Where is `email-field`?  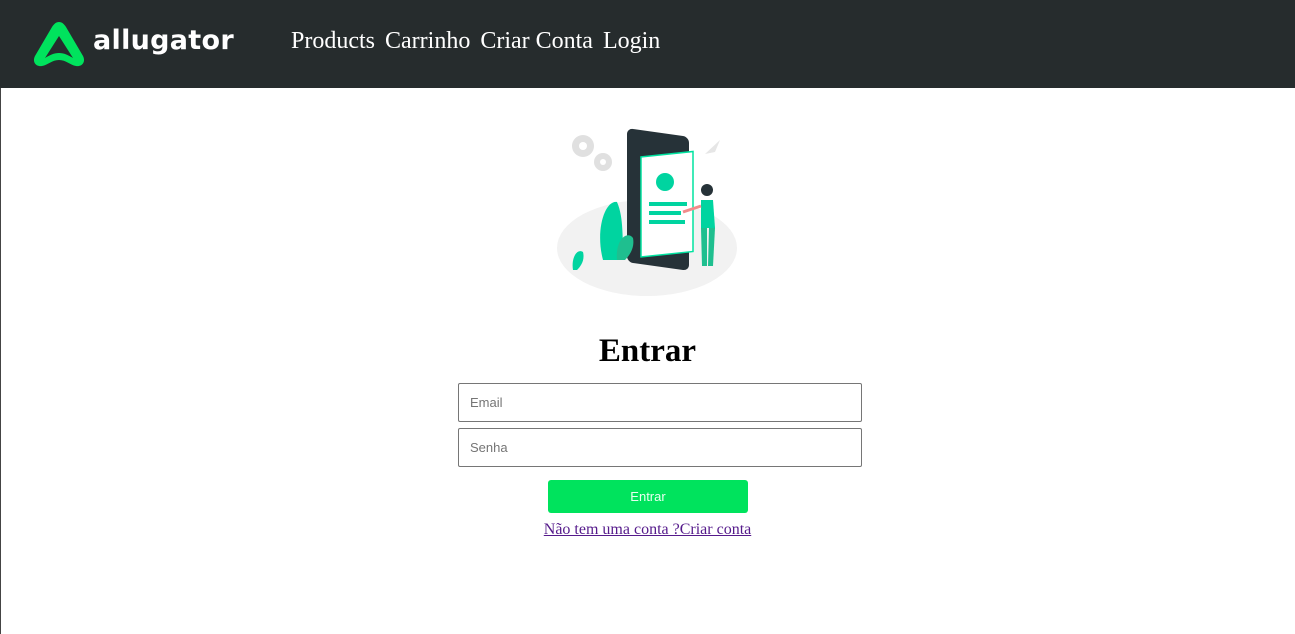
email-field is located at coordinates (660, 402).